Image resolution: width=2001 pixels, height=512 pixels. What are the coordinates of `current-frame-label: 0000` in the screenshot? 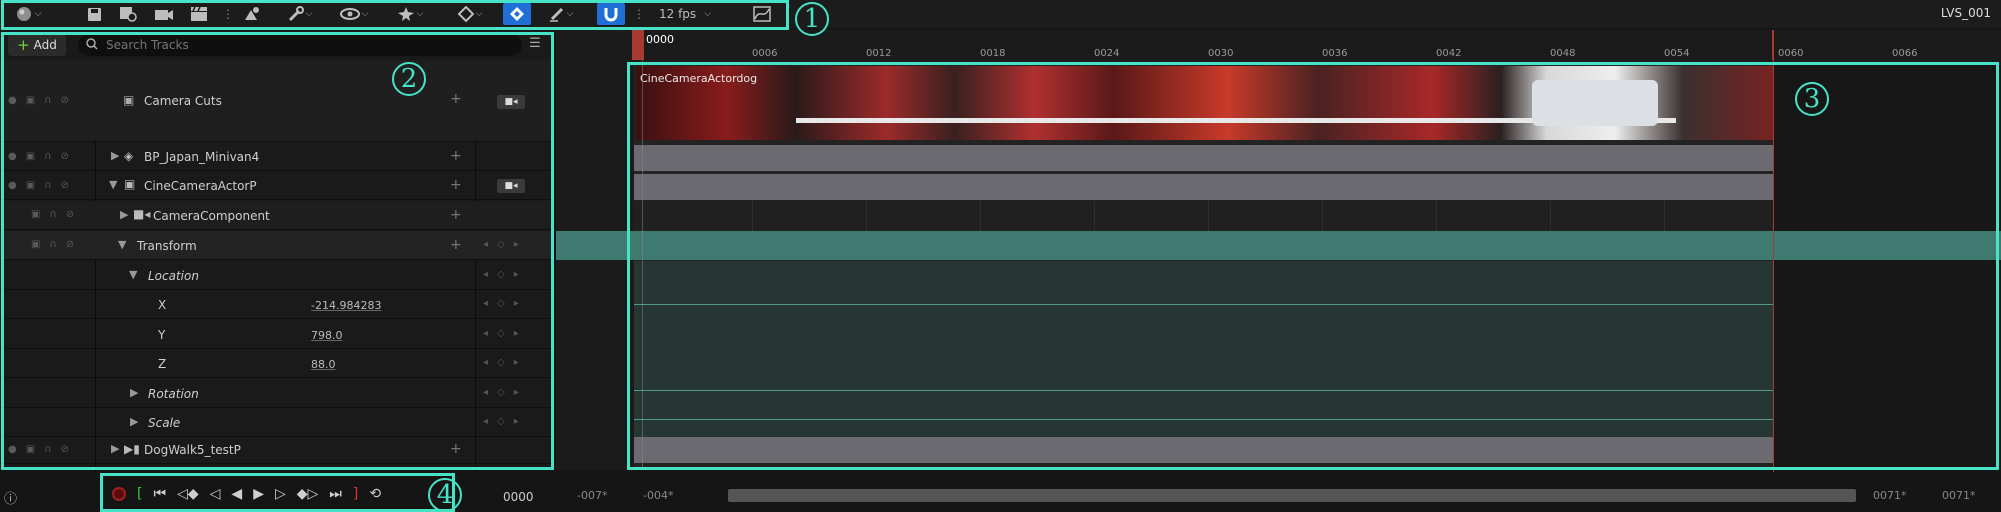 It's located at (660, 39).